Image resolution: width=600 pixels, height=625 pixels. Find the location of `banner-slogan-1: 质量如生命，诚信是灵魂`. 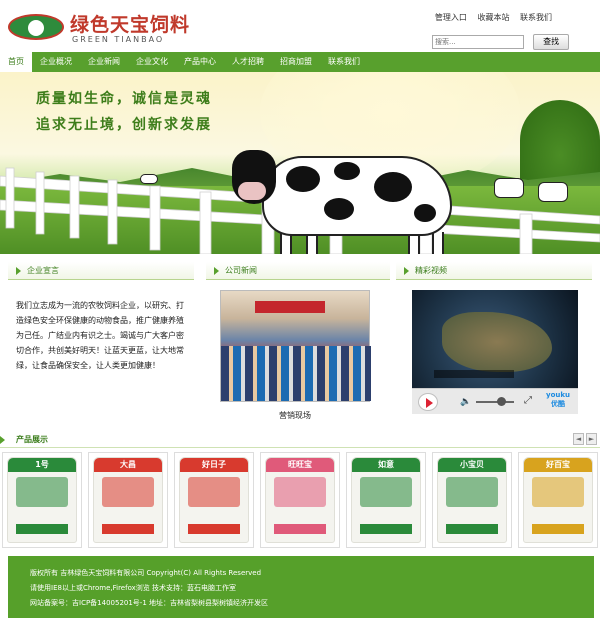

banner-slogan-1: 质量如生命，诚信是灵魂 is located at coordinates (124, 99).